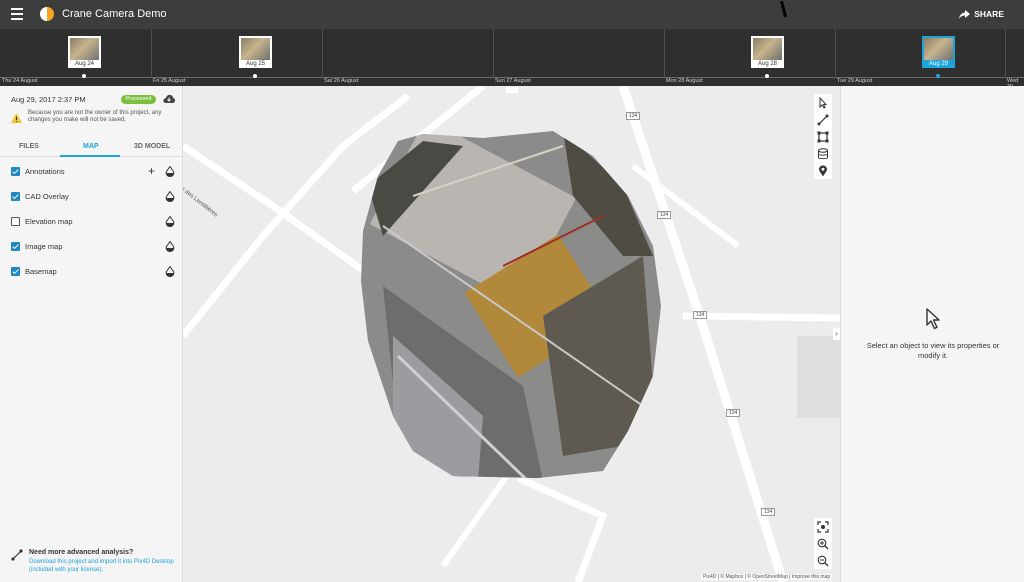 This screenshot has width=1024, height=582. Describe the element at coordinates (341, 81) in the screenshot. I see `timeline-date: Sat 26 August` at that location.